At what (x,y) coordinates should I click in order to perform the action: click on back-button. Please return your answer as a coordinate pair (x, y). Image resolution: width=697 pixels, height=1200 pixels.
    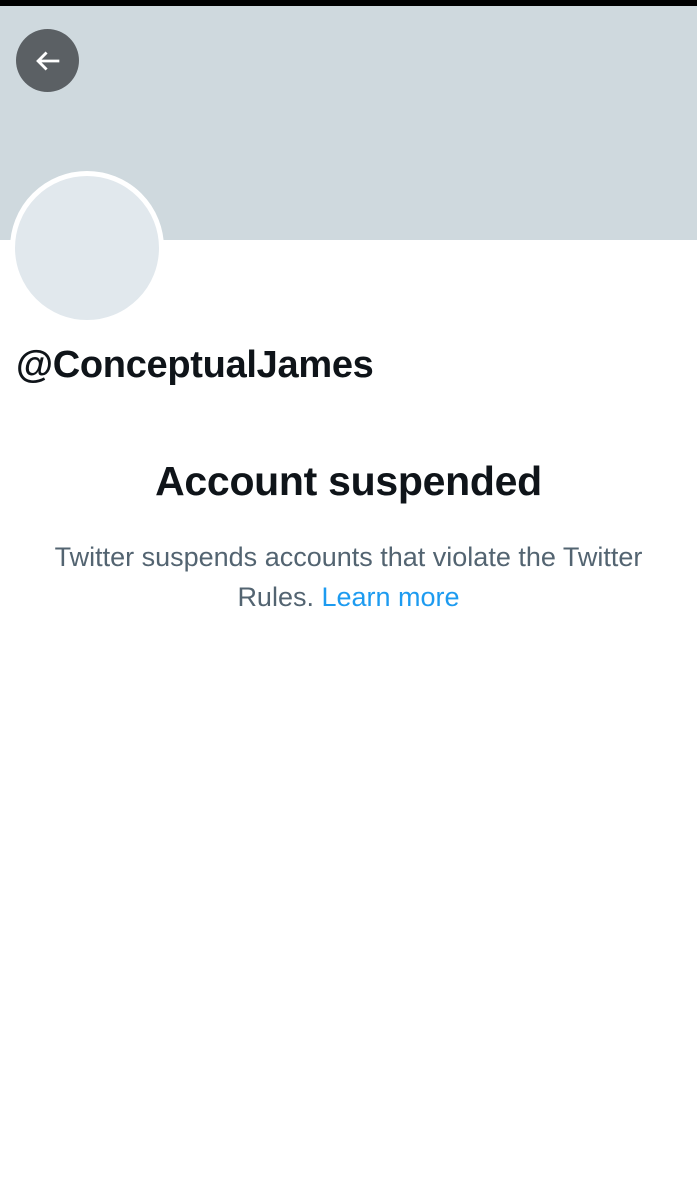
    Looking at the image, I should click on (47, 60).